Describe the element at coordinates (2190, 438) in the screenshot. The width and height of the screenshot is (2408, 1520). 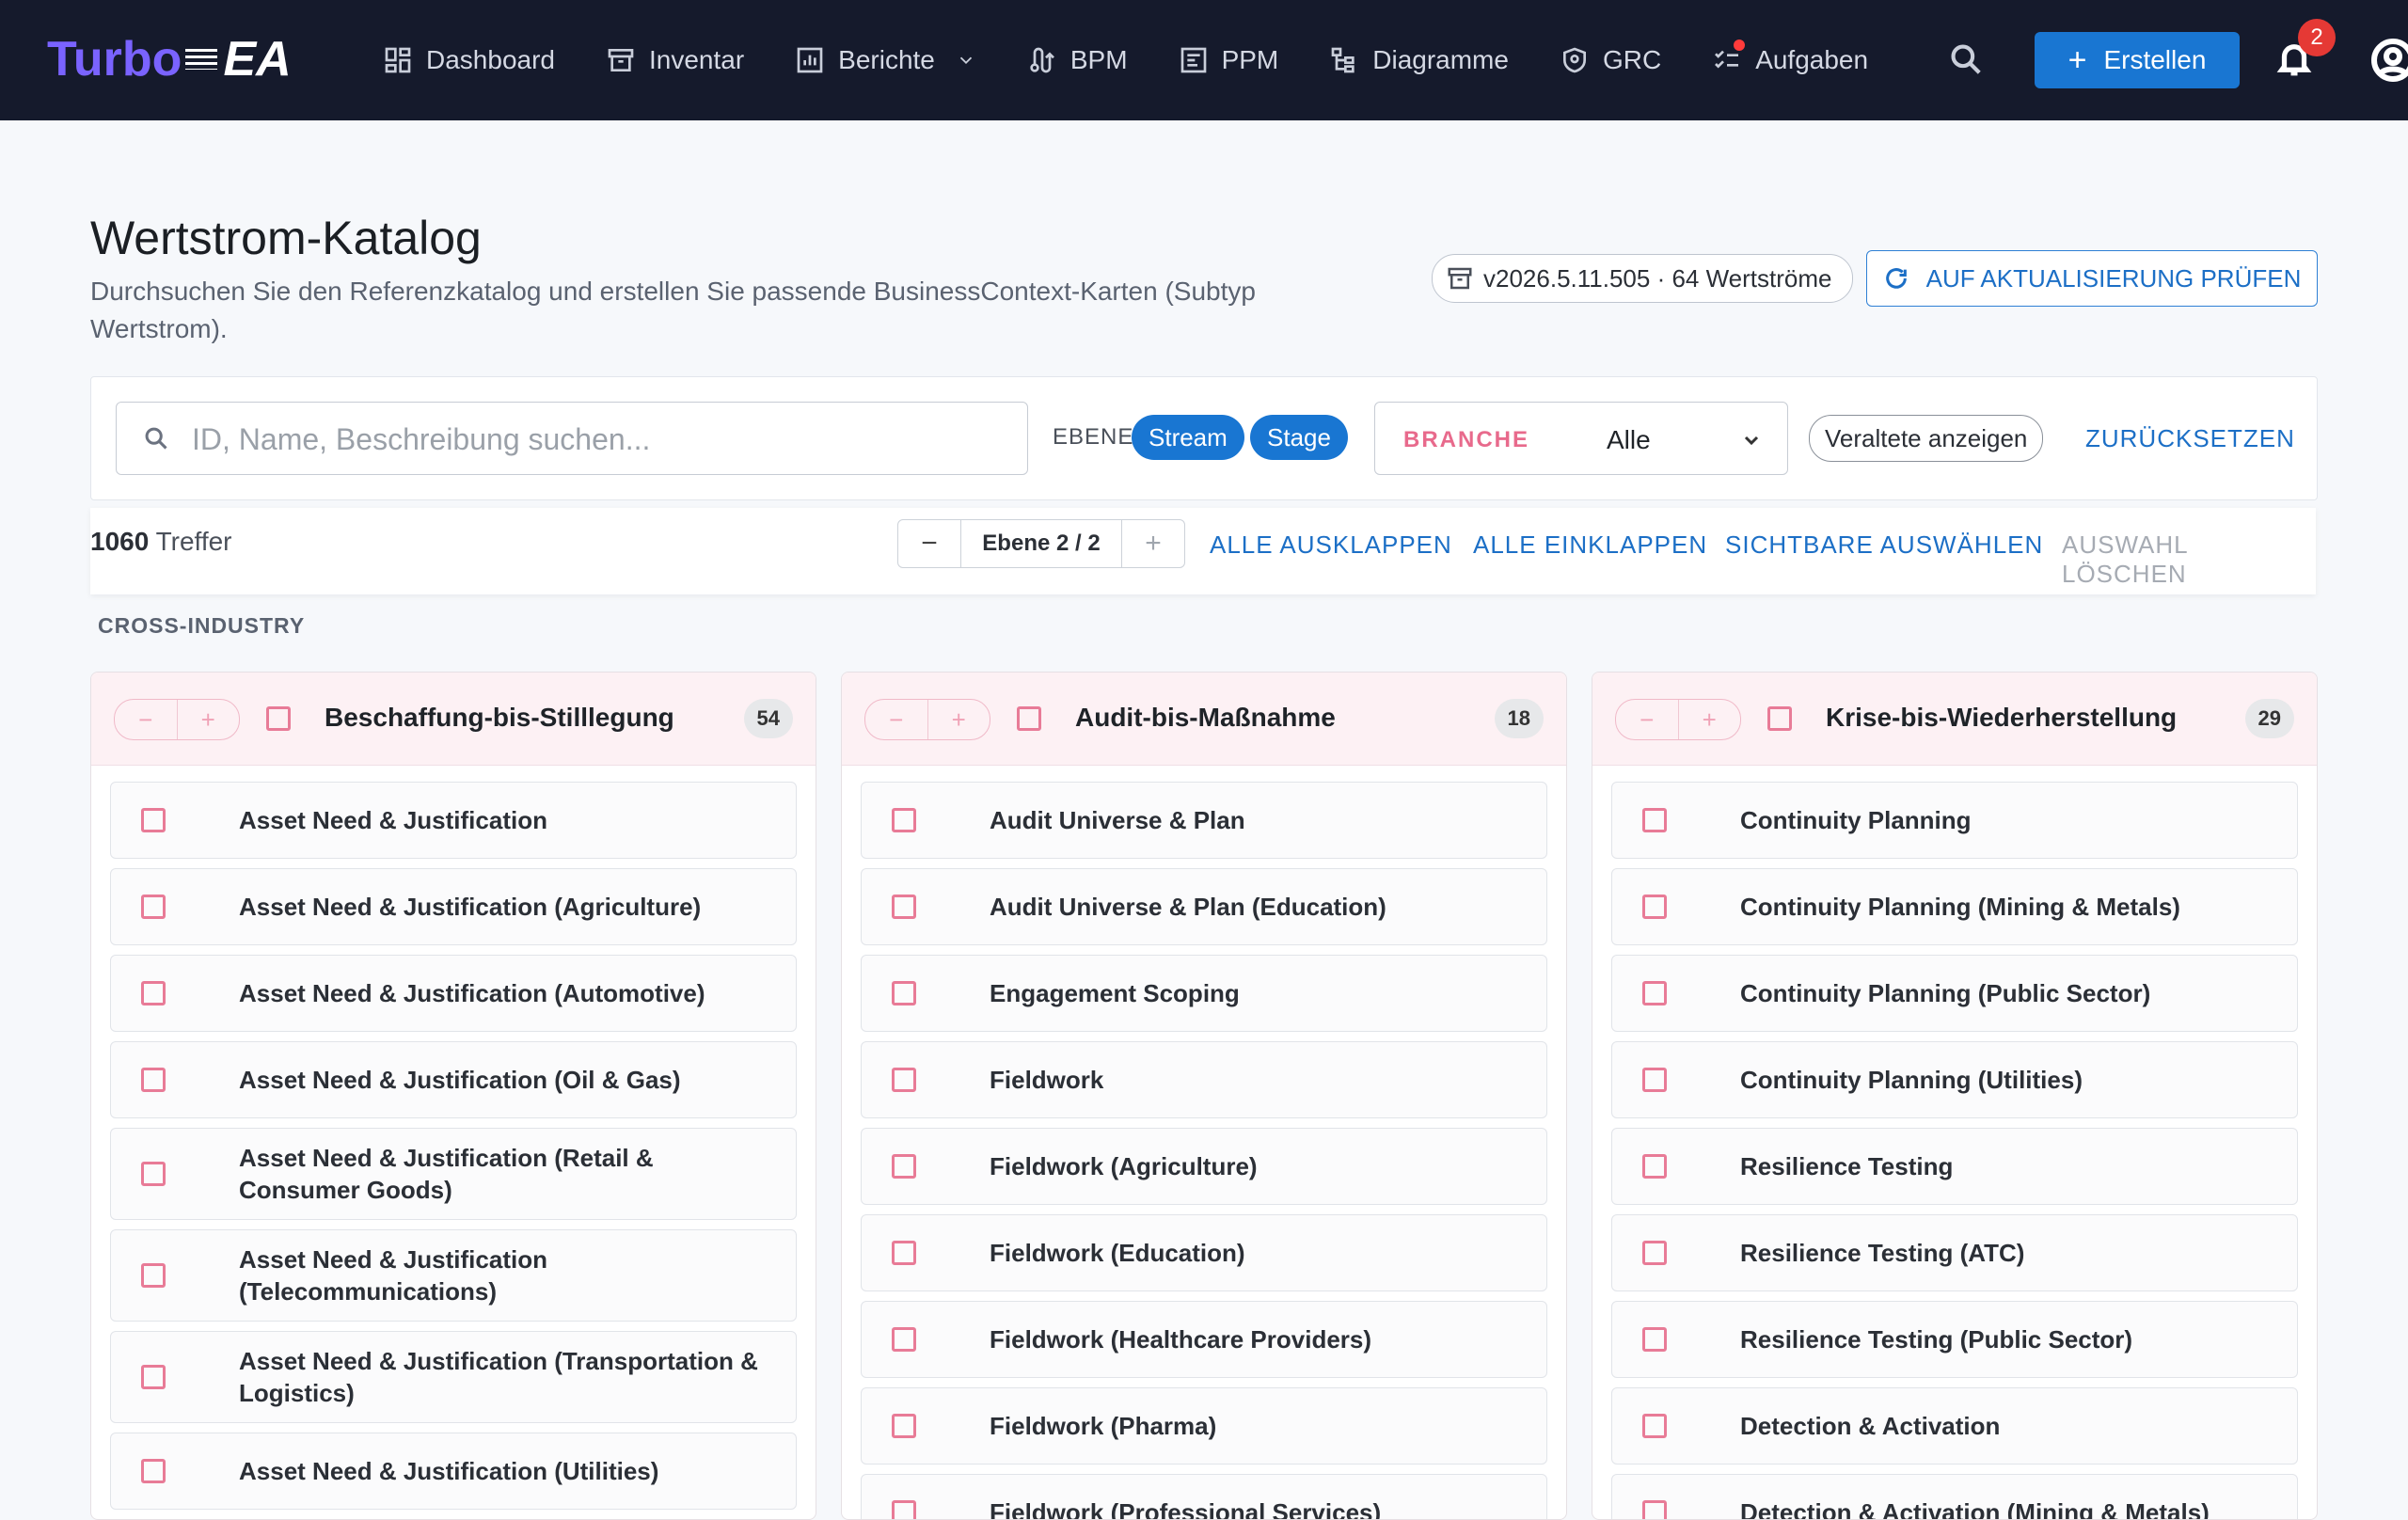
I see `reset-filters-button: ZURÜCKSETZEN` at that location.